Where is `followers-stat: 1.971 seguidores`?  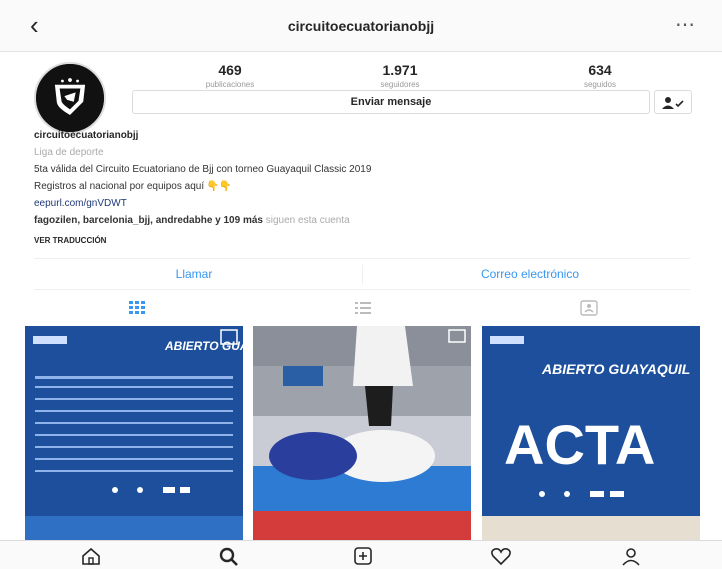 followers-stat: 1.971 seguidores is located at coordinates (400, 75).